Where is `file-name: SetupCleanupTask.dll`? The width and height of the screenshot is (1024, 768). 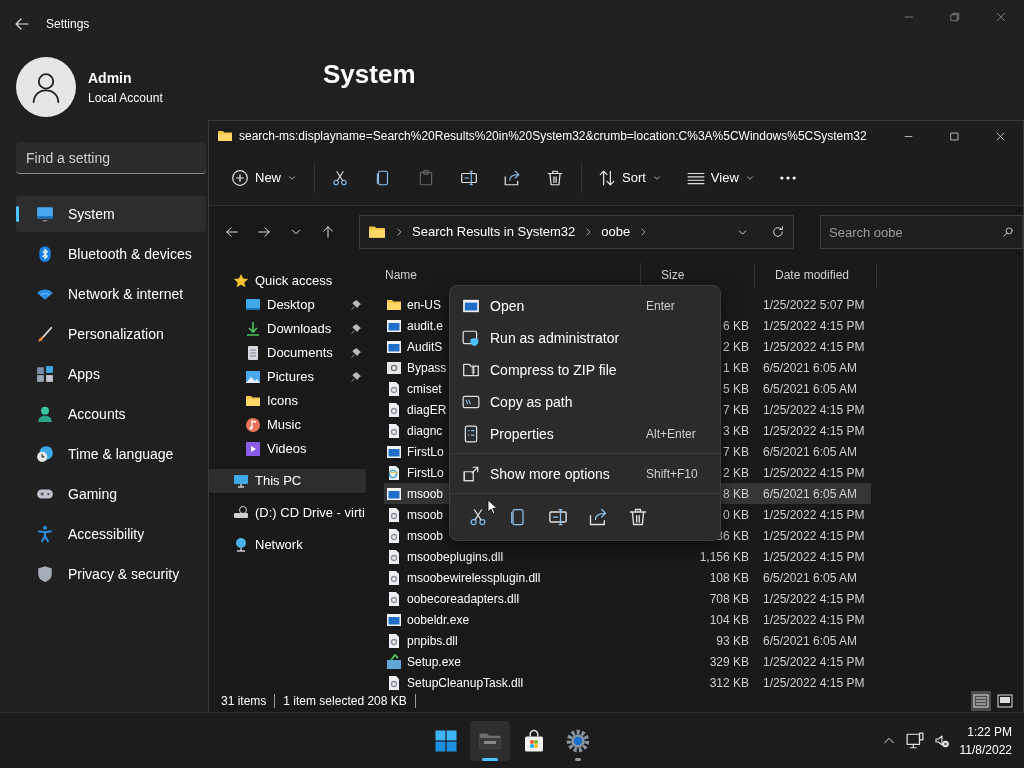 file-name: SetupCleanupTask.dll is located at coordinates (465, 683).